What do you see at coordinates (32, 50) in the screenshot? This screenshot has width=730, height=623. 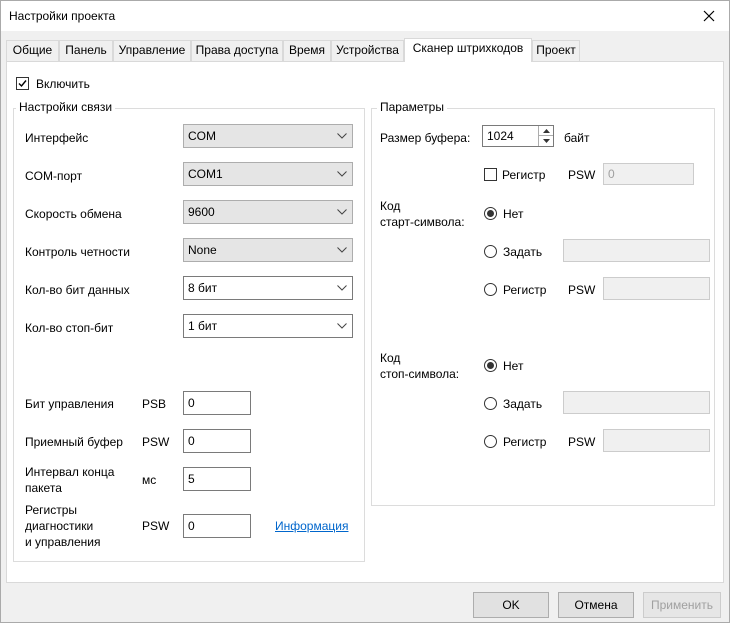 I see `tab-general: Общие` at bounding box center [32, 50].